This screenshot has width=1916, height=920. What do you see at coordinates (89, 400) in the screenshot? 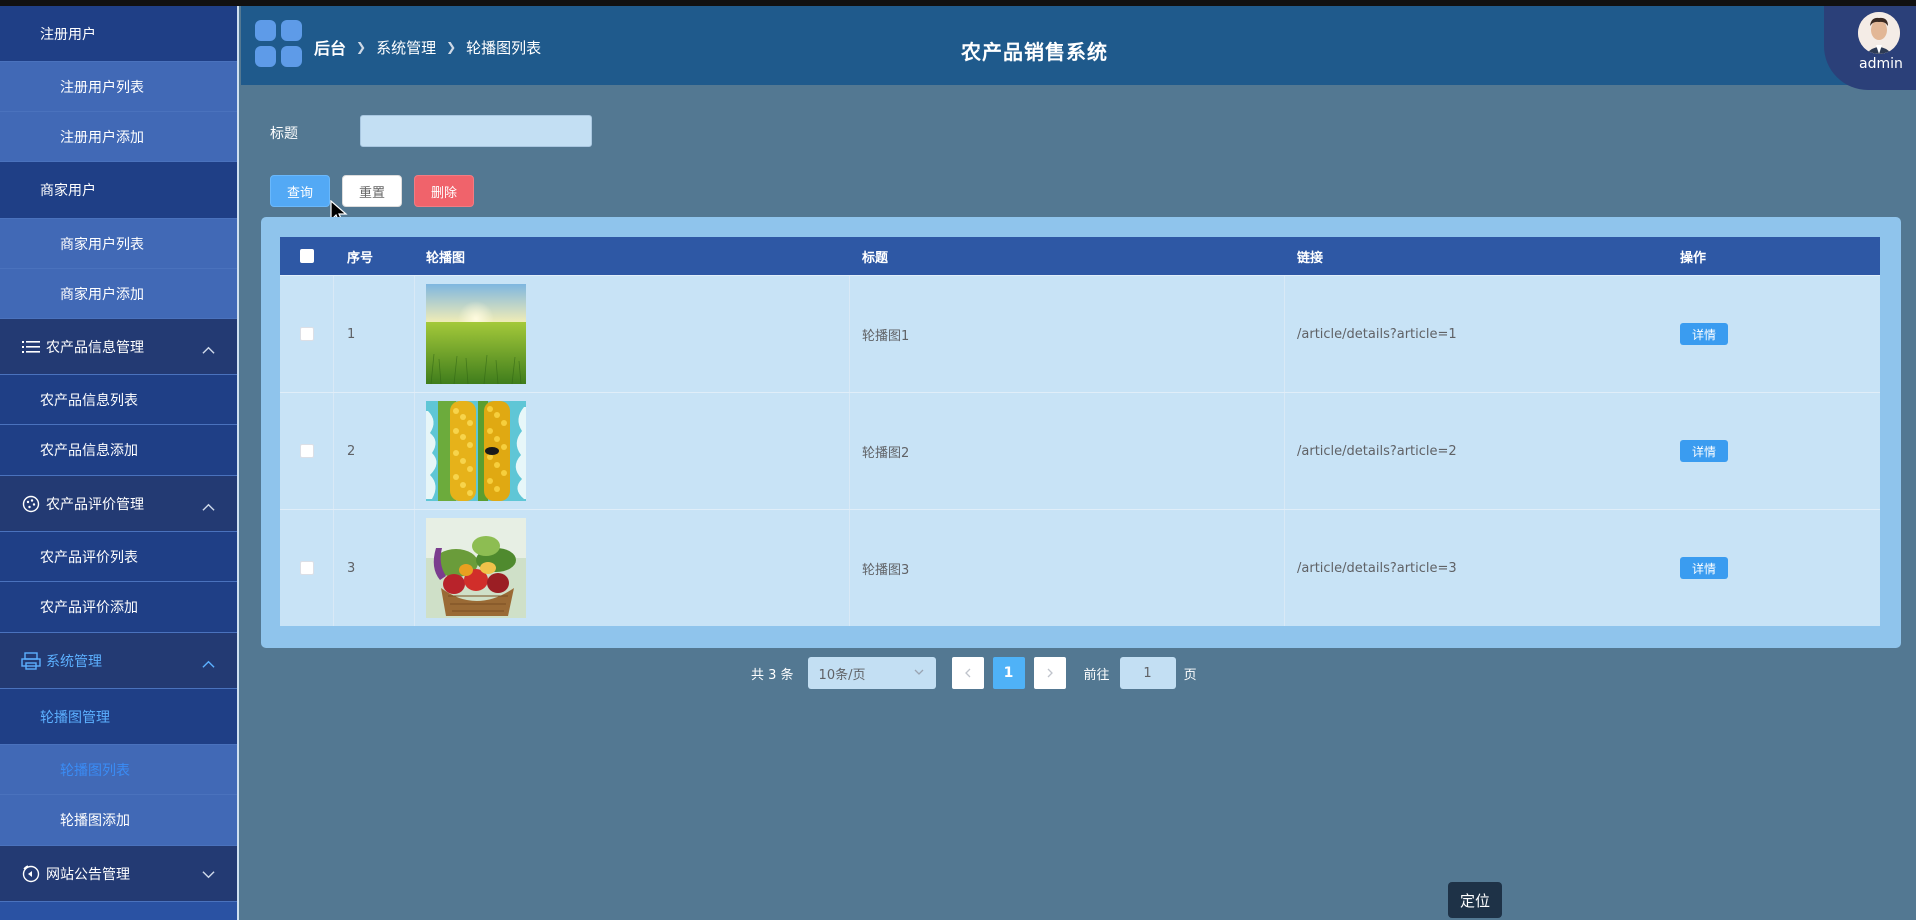
I see `sidebar-item-label: 农产品信息列表` at bounding box center [89, 400].